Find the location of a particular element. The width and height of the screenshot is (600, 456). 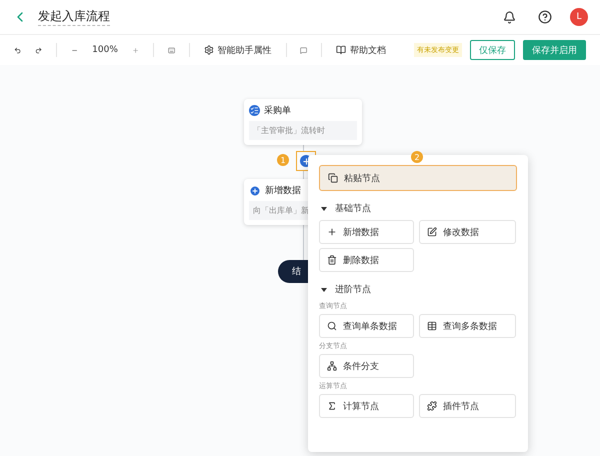

function-icon is located at coordinates (332, 406).